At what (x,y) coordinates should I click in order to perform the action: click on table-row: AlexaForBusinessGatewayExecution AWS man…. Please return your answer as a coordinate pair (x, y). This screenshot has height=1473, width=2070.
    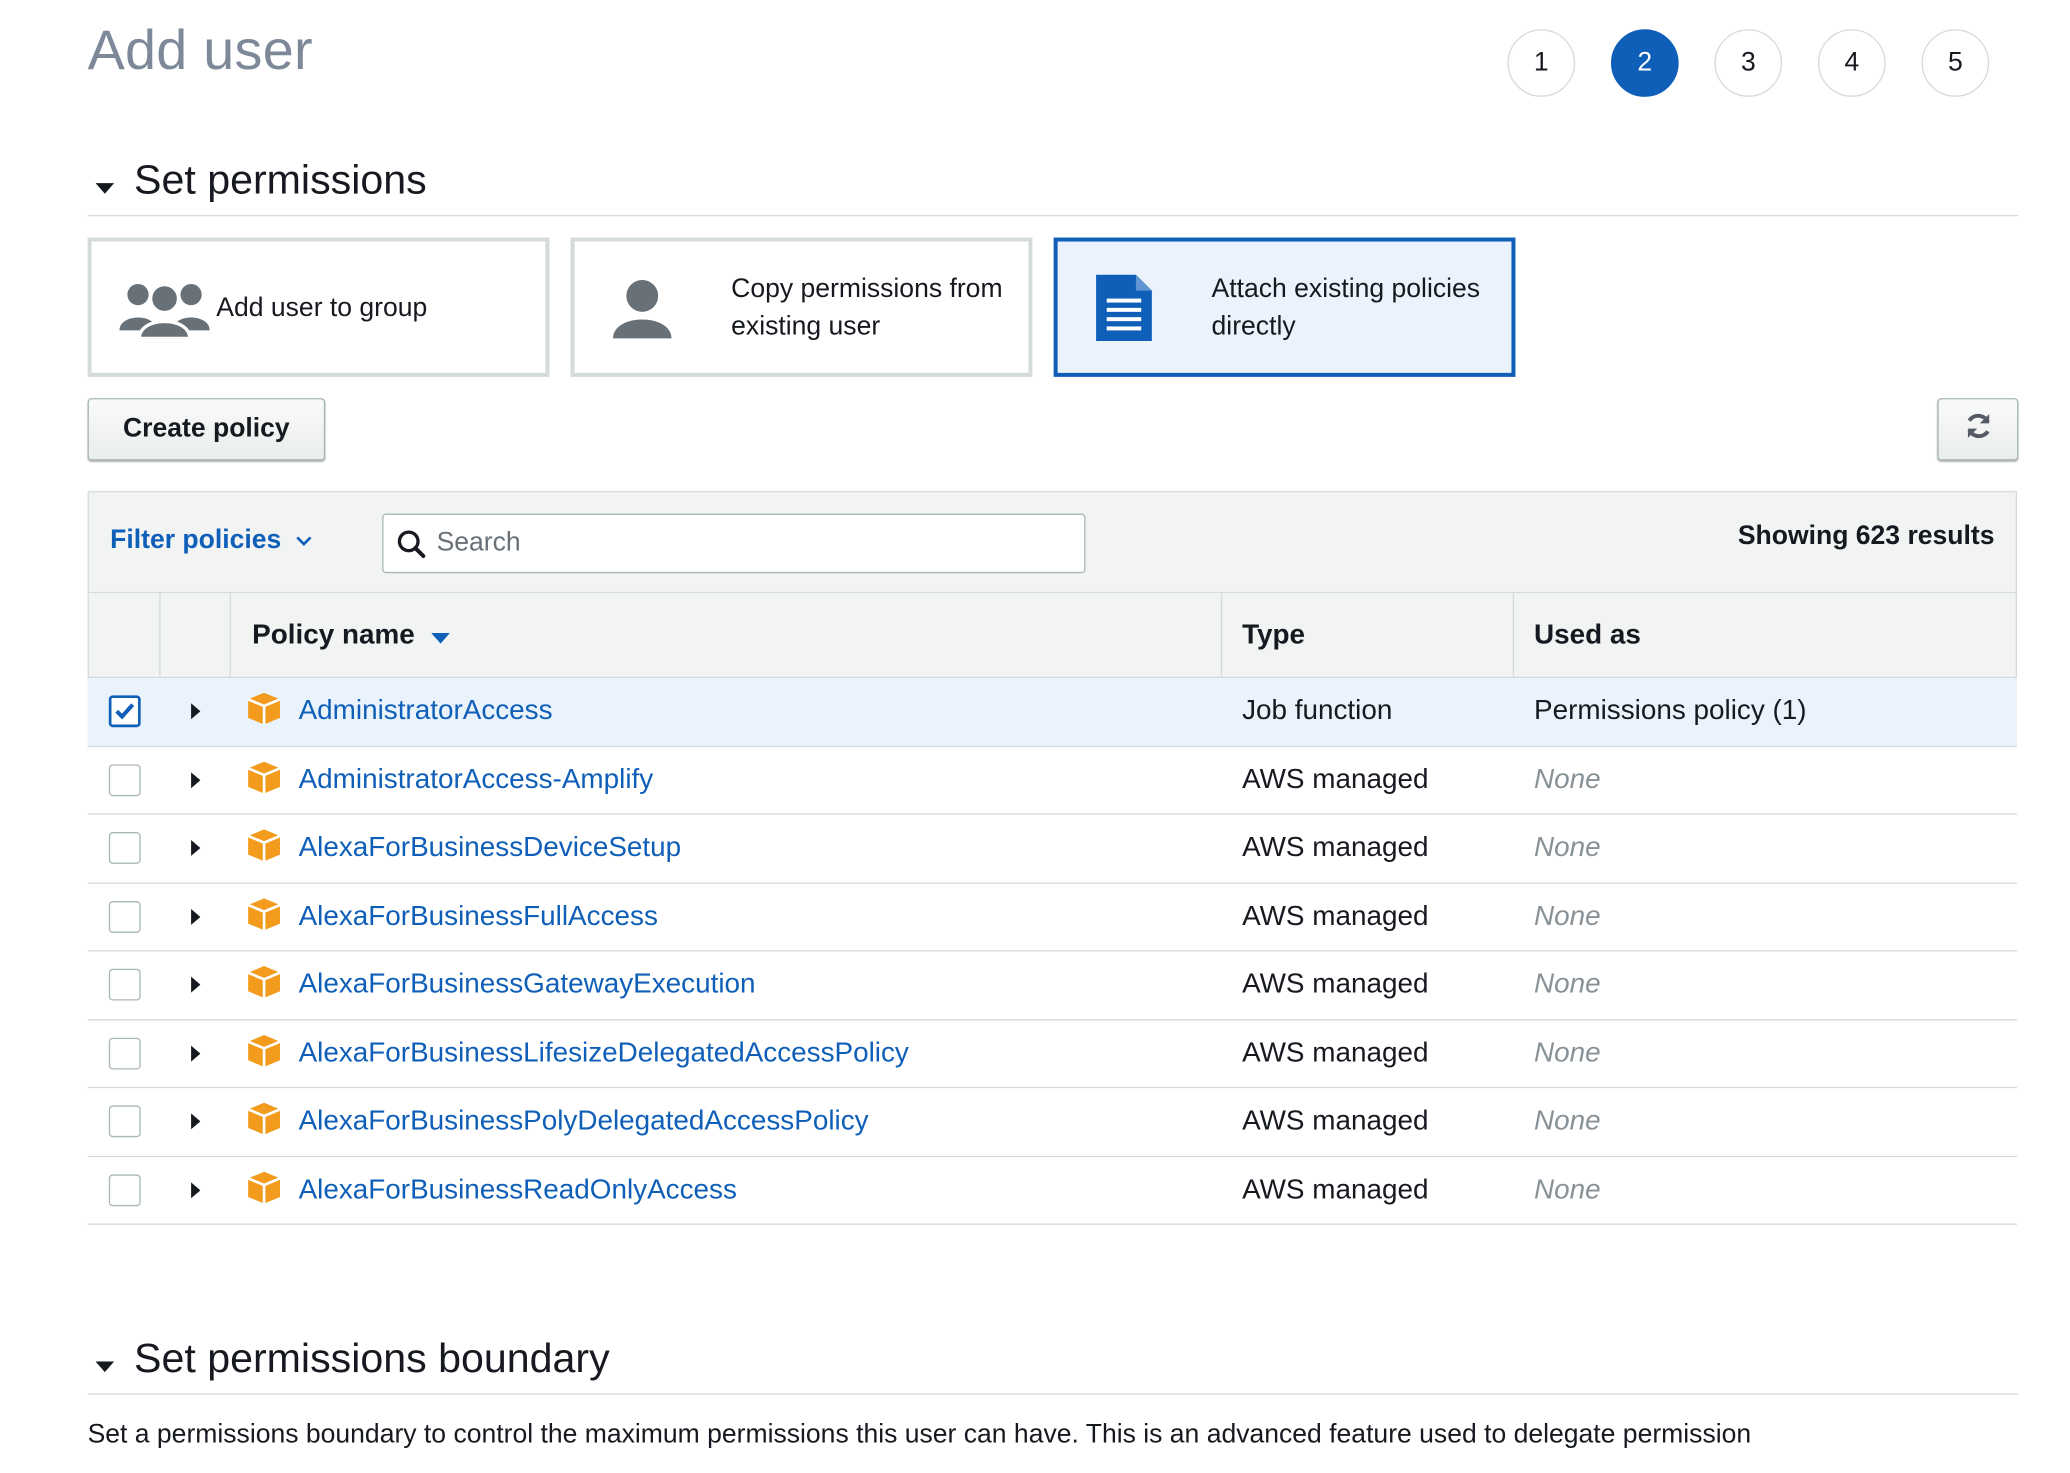
    Looking at the image, I should click on (1052, 985).